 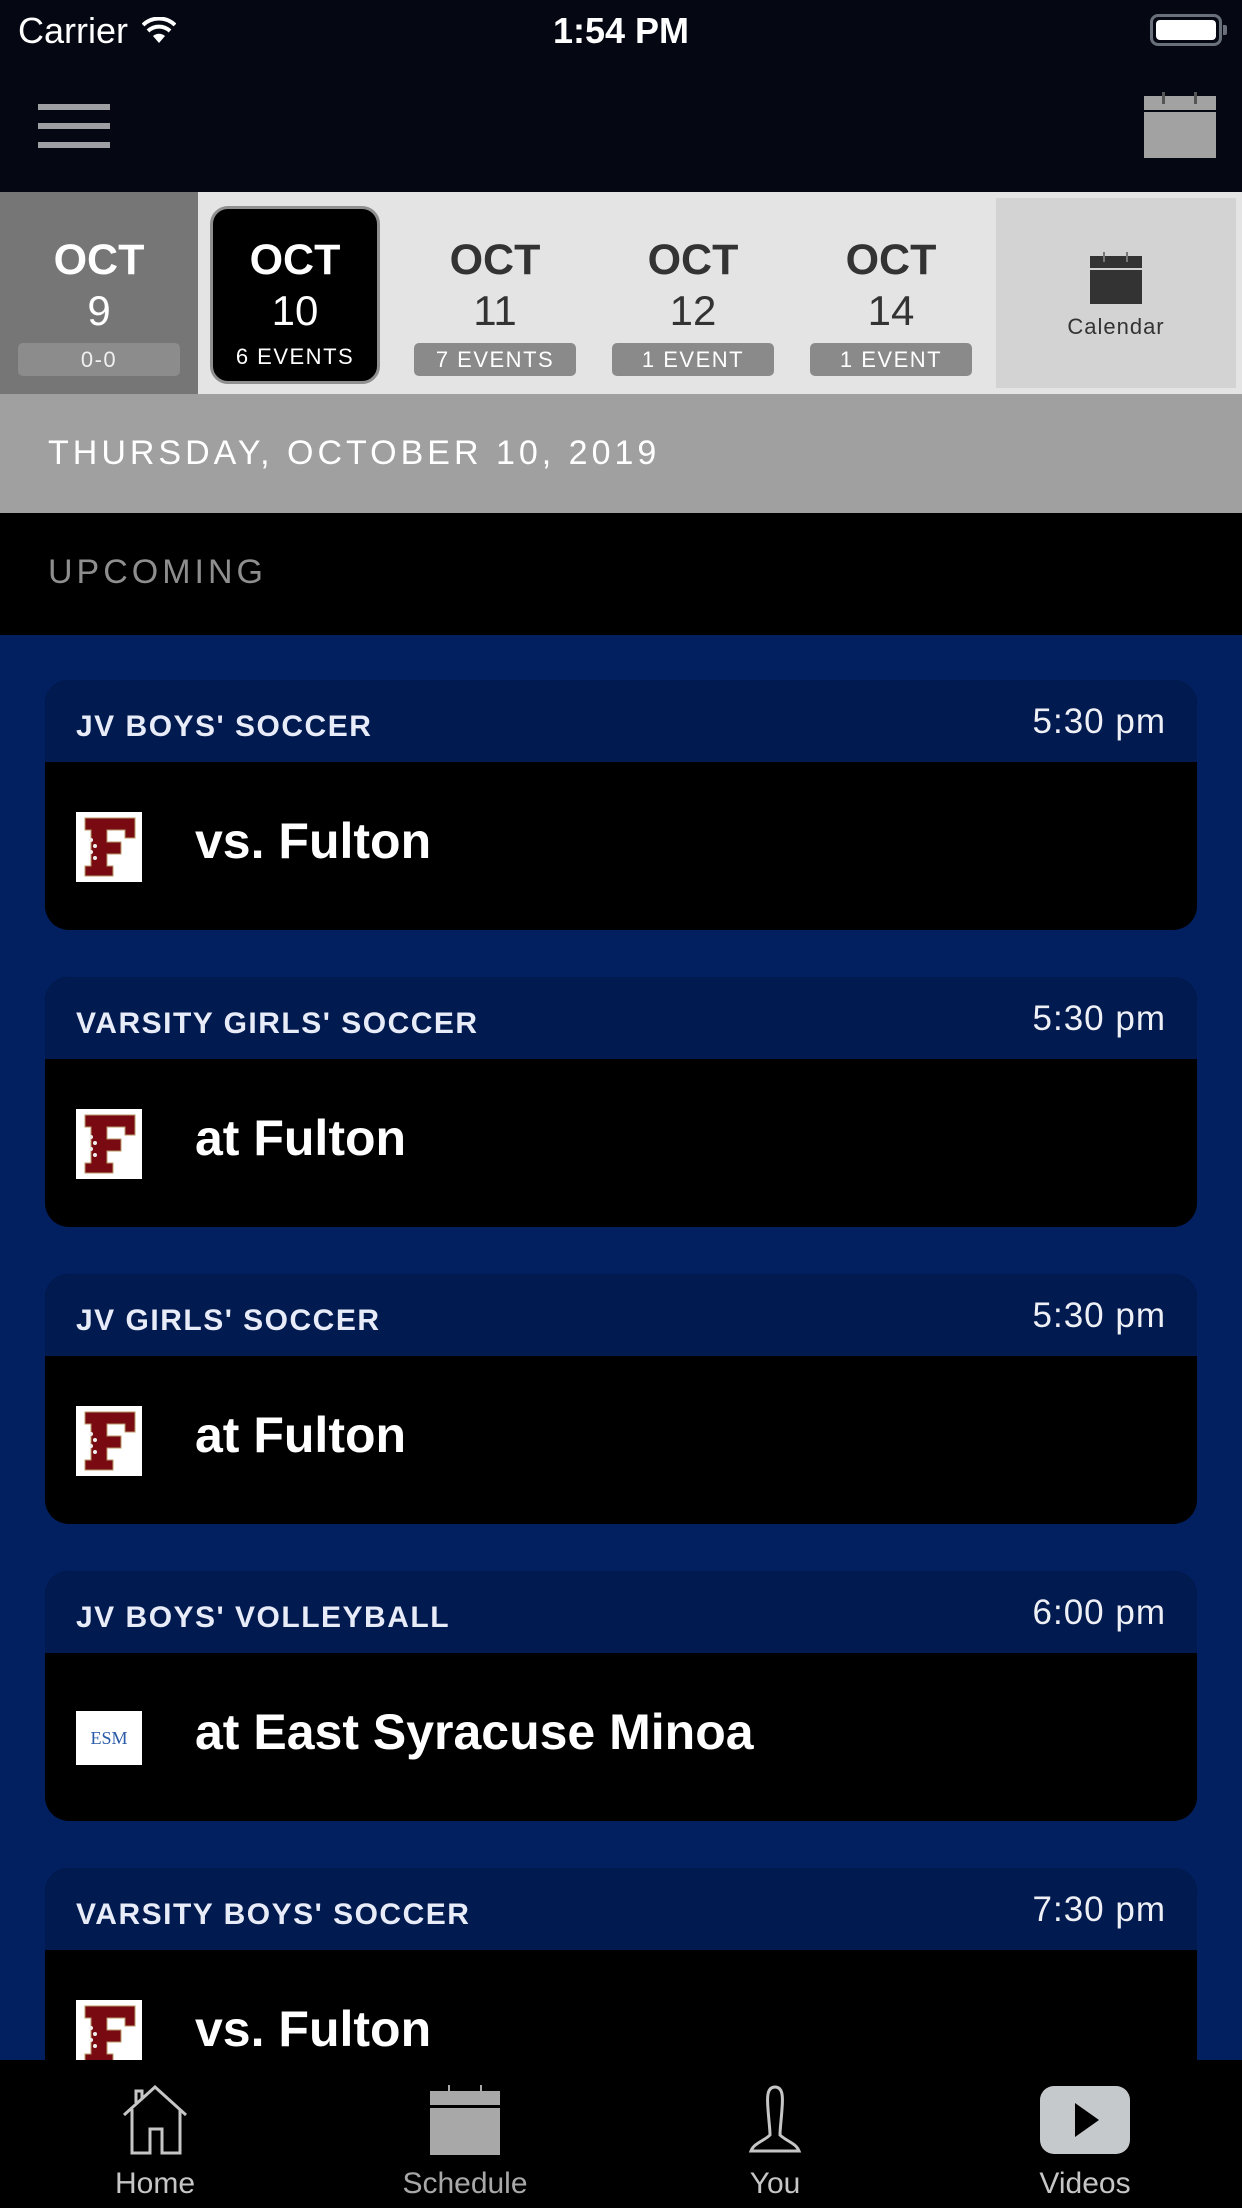 What do you see at coordinates (495, 359) in the screenshot?
I see `date-events-badge: 7 EVENTS` at bounding box center [495, 359].